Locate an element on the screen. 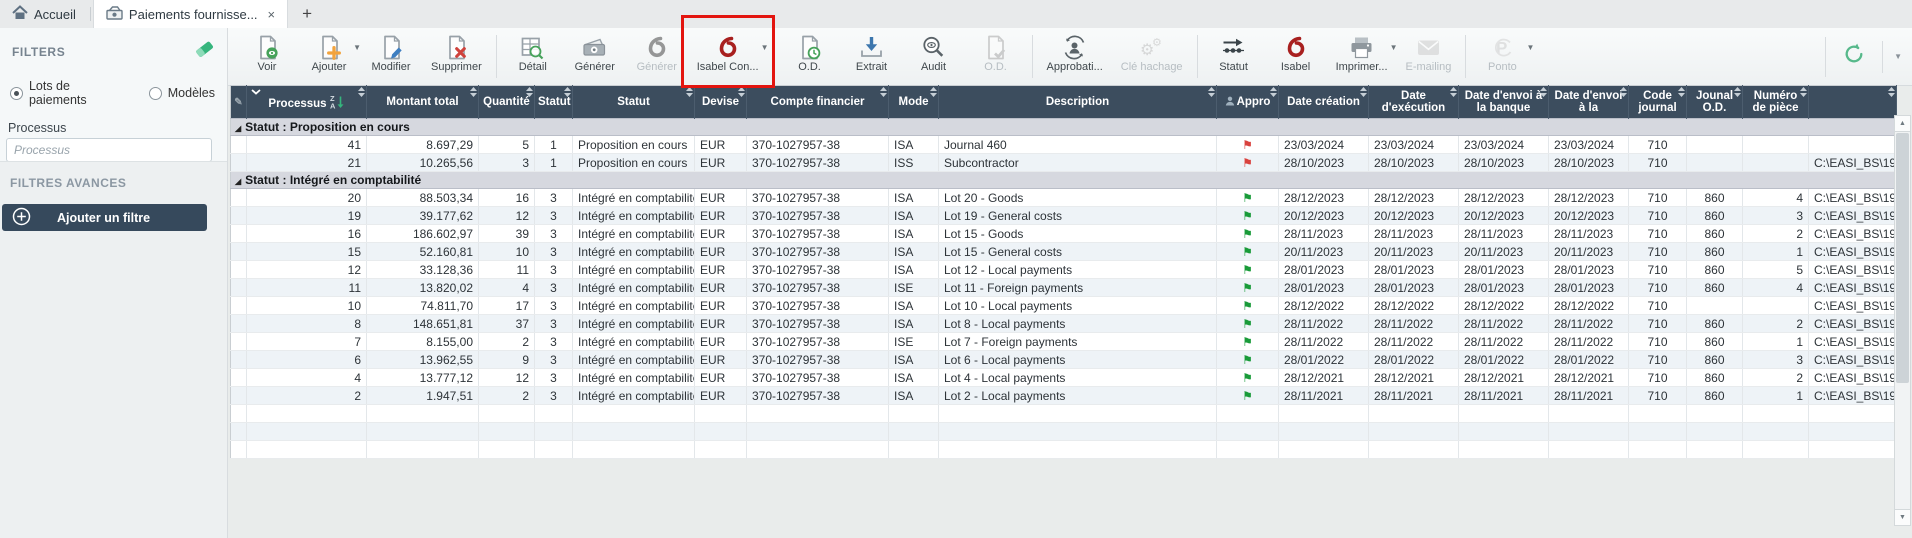 The image size is (1912, 538). column-header-processus: Processus Z A is located at coordinates (306, 102).